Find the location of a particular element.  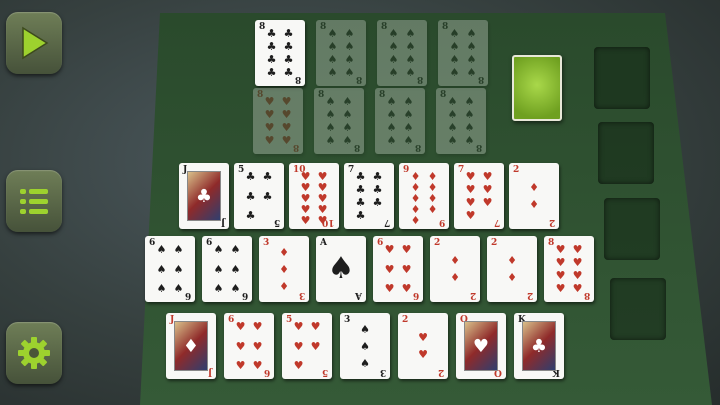

playing-card: 3 3 ♠ ♠ ♠ is located at coordinates (365, 346).